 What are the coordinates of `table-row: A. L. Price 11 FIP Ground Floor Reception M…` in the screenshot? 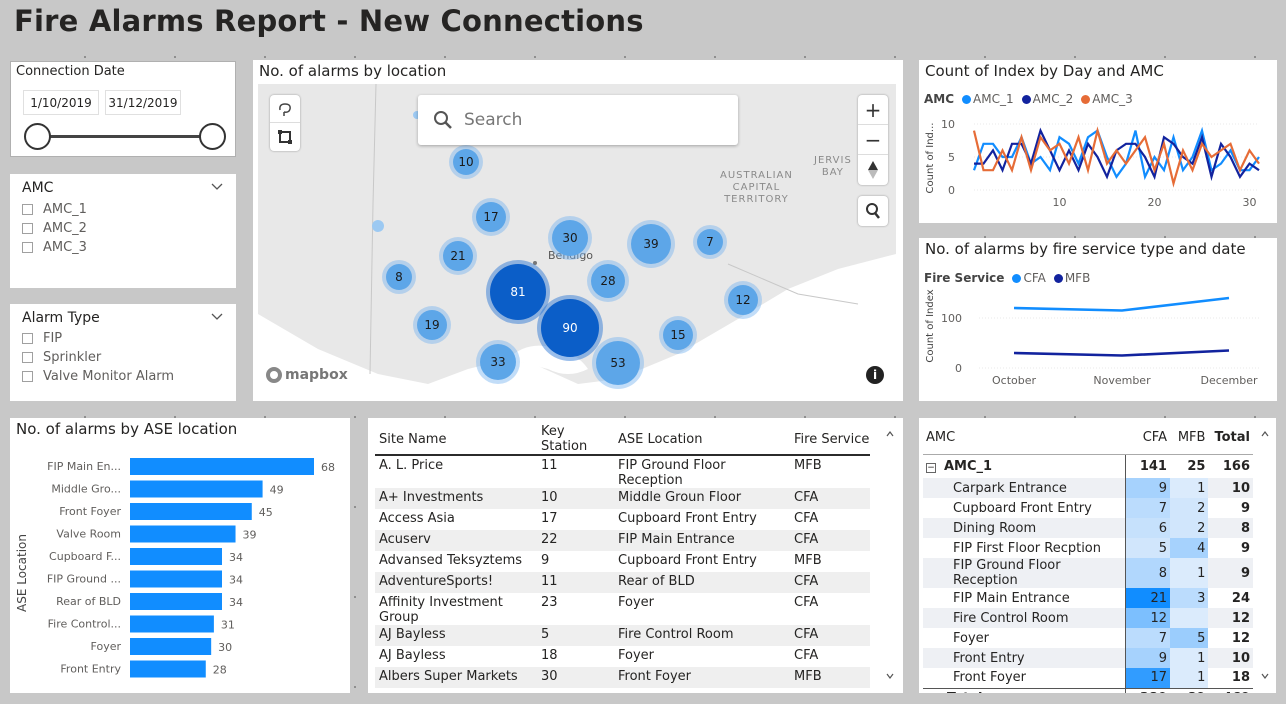 It's located at (622, 471).